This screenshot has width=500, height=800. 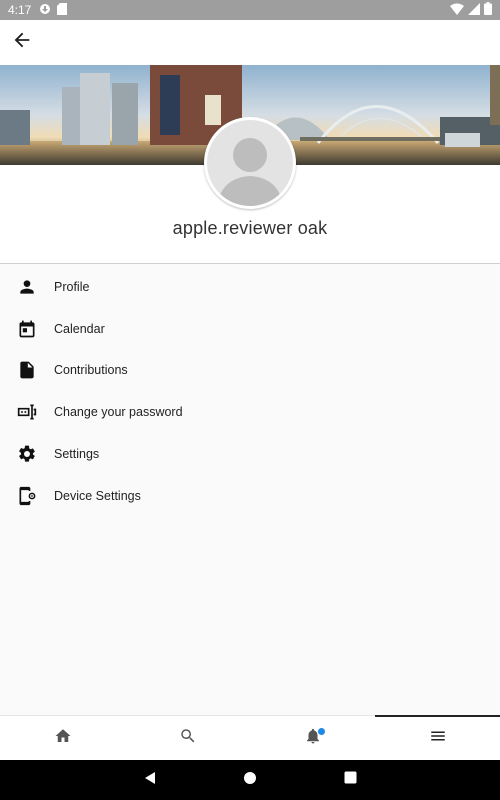 I want to click on bottom-navigation, so click(x=250, y=737).